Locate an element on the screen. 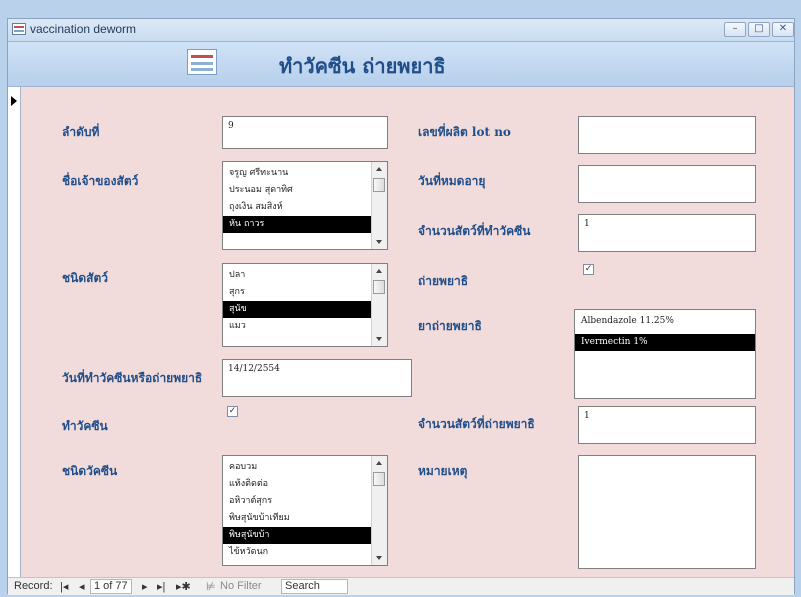 The image size is (801, 597). list-item-selected: พิษสุนัขบ้า is located at coordinates (297, 535).